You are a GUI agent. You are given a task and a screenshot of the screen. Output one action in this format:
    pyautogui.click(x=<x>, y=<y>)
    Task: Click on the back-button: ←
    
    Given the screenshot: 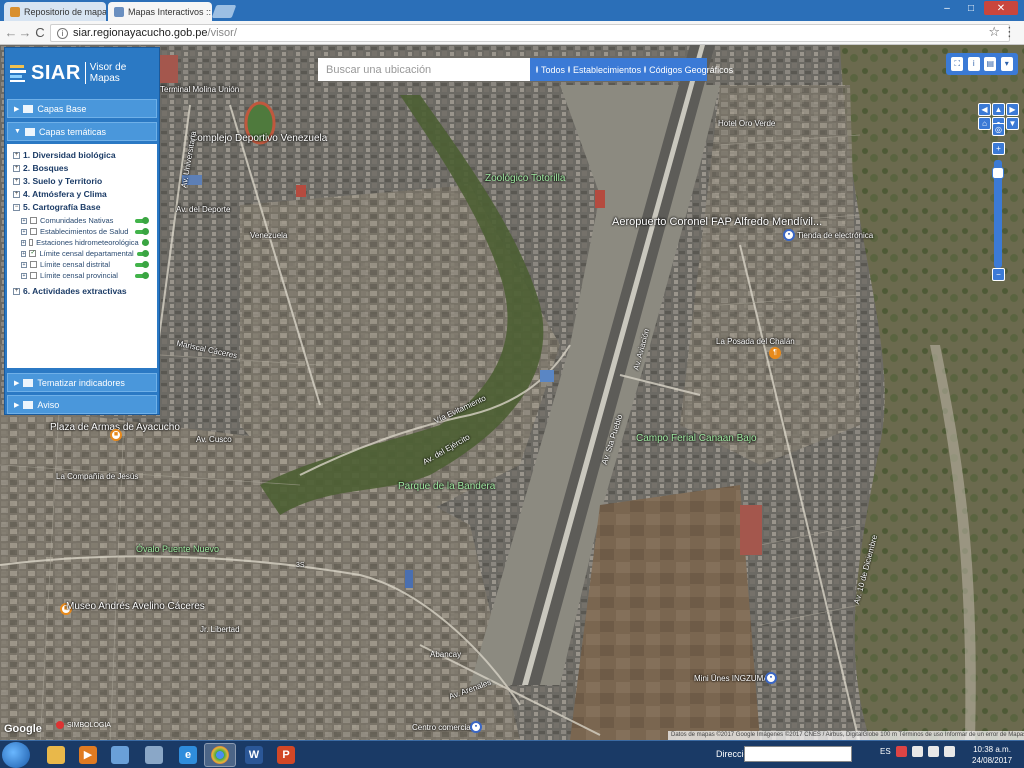 What is the action you would take?
    pyautogui.click(x=11, y=33)
    